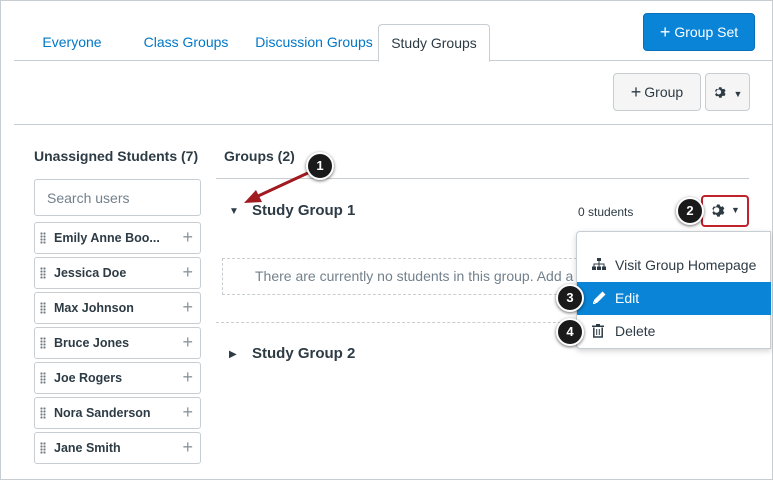 The width and height of the screenshot is (773, 480). I want to click on group-label: Group, so click(664, 92).